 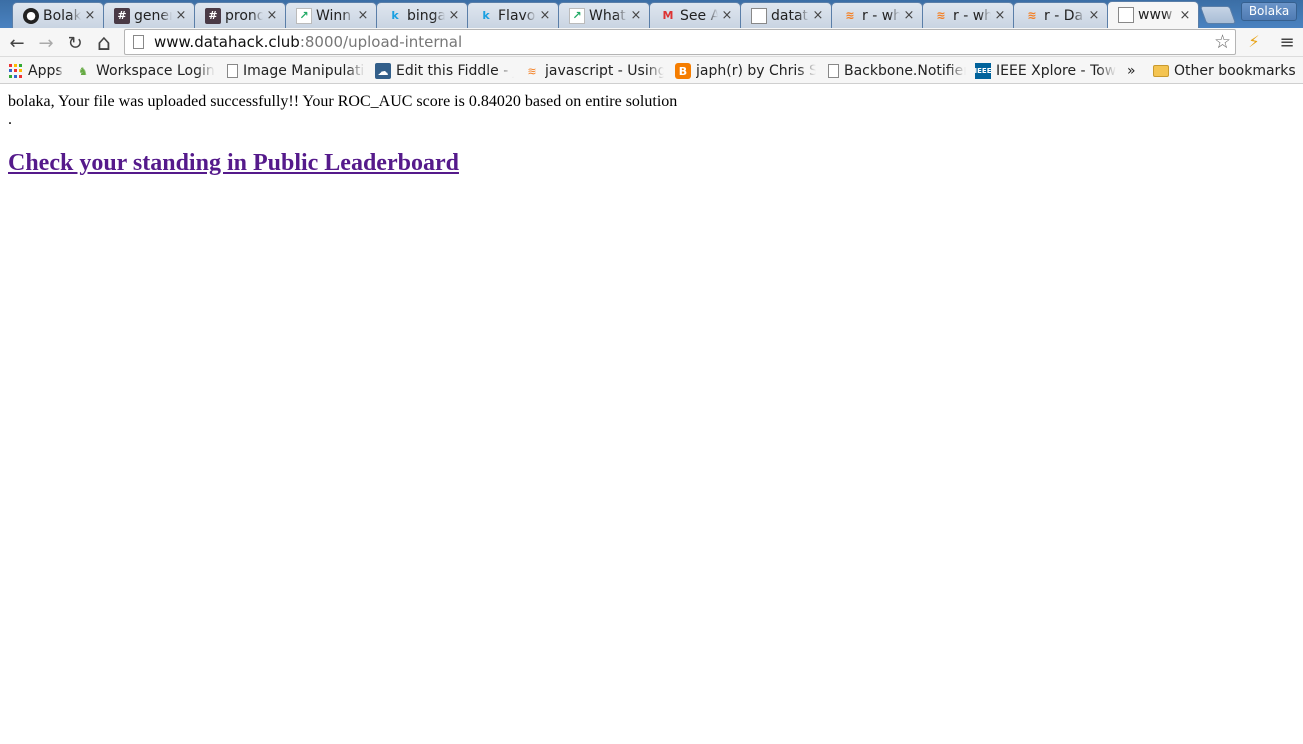 What do you see at coordinates (683, 71) in the screenshot?
I see `blogger-icon: B` at bounding box center [683, 71].